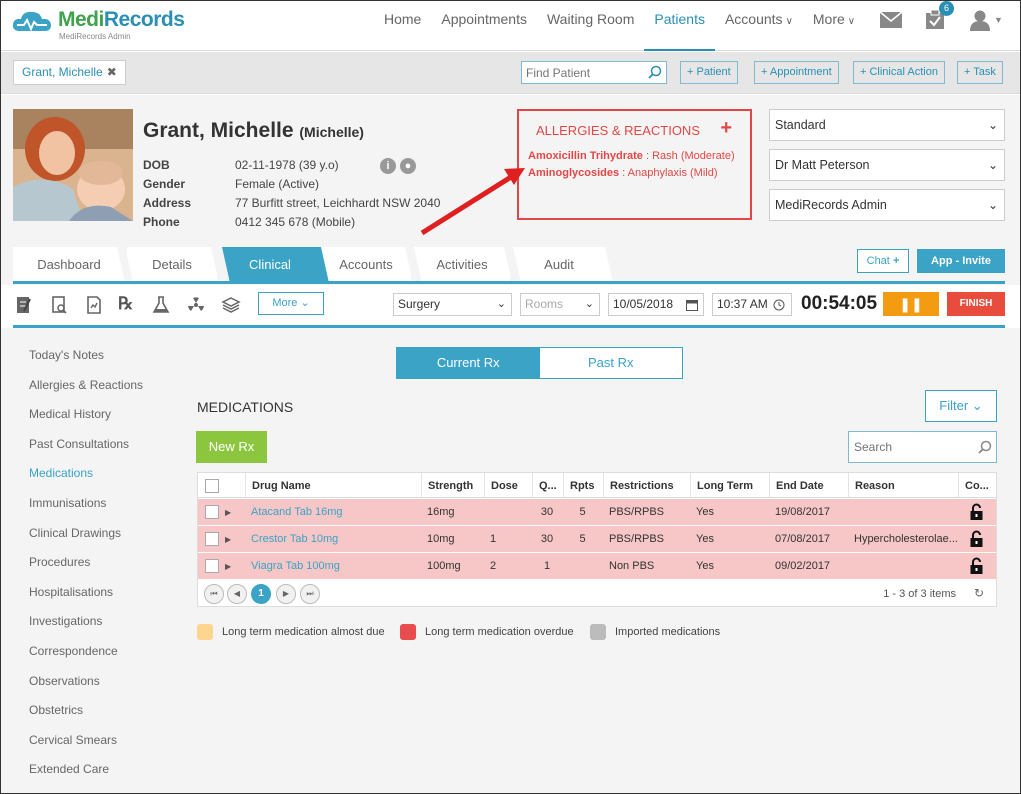  Describe the element at coordinates (86, 511) in the screenshot. I see `sidenav-item-immunisations: Immunisations` at that location.